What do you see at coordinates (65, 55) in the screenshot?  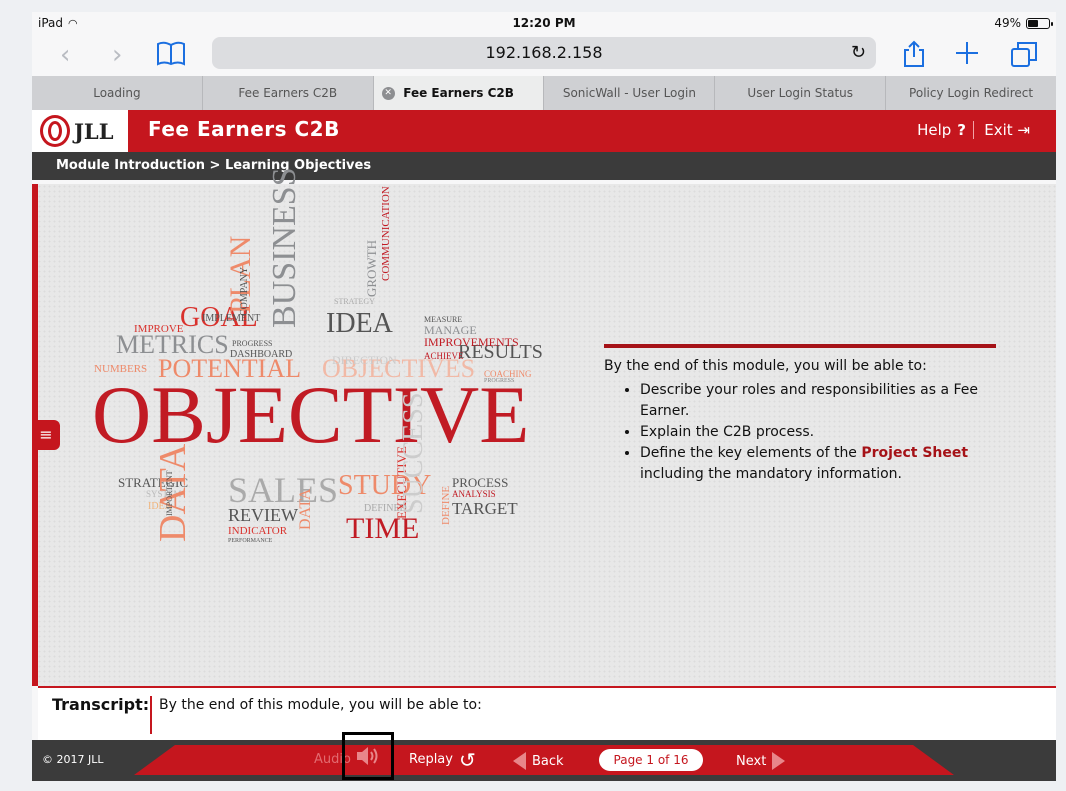 I see `back-nav-icon: ‹` at bounding box center [65, 55].